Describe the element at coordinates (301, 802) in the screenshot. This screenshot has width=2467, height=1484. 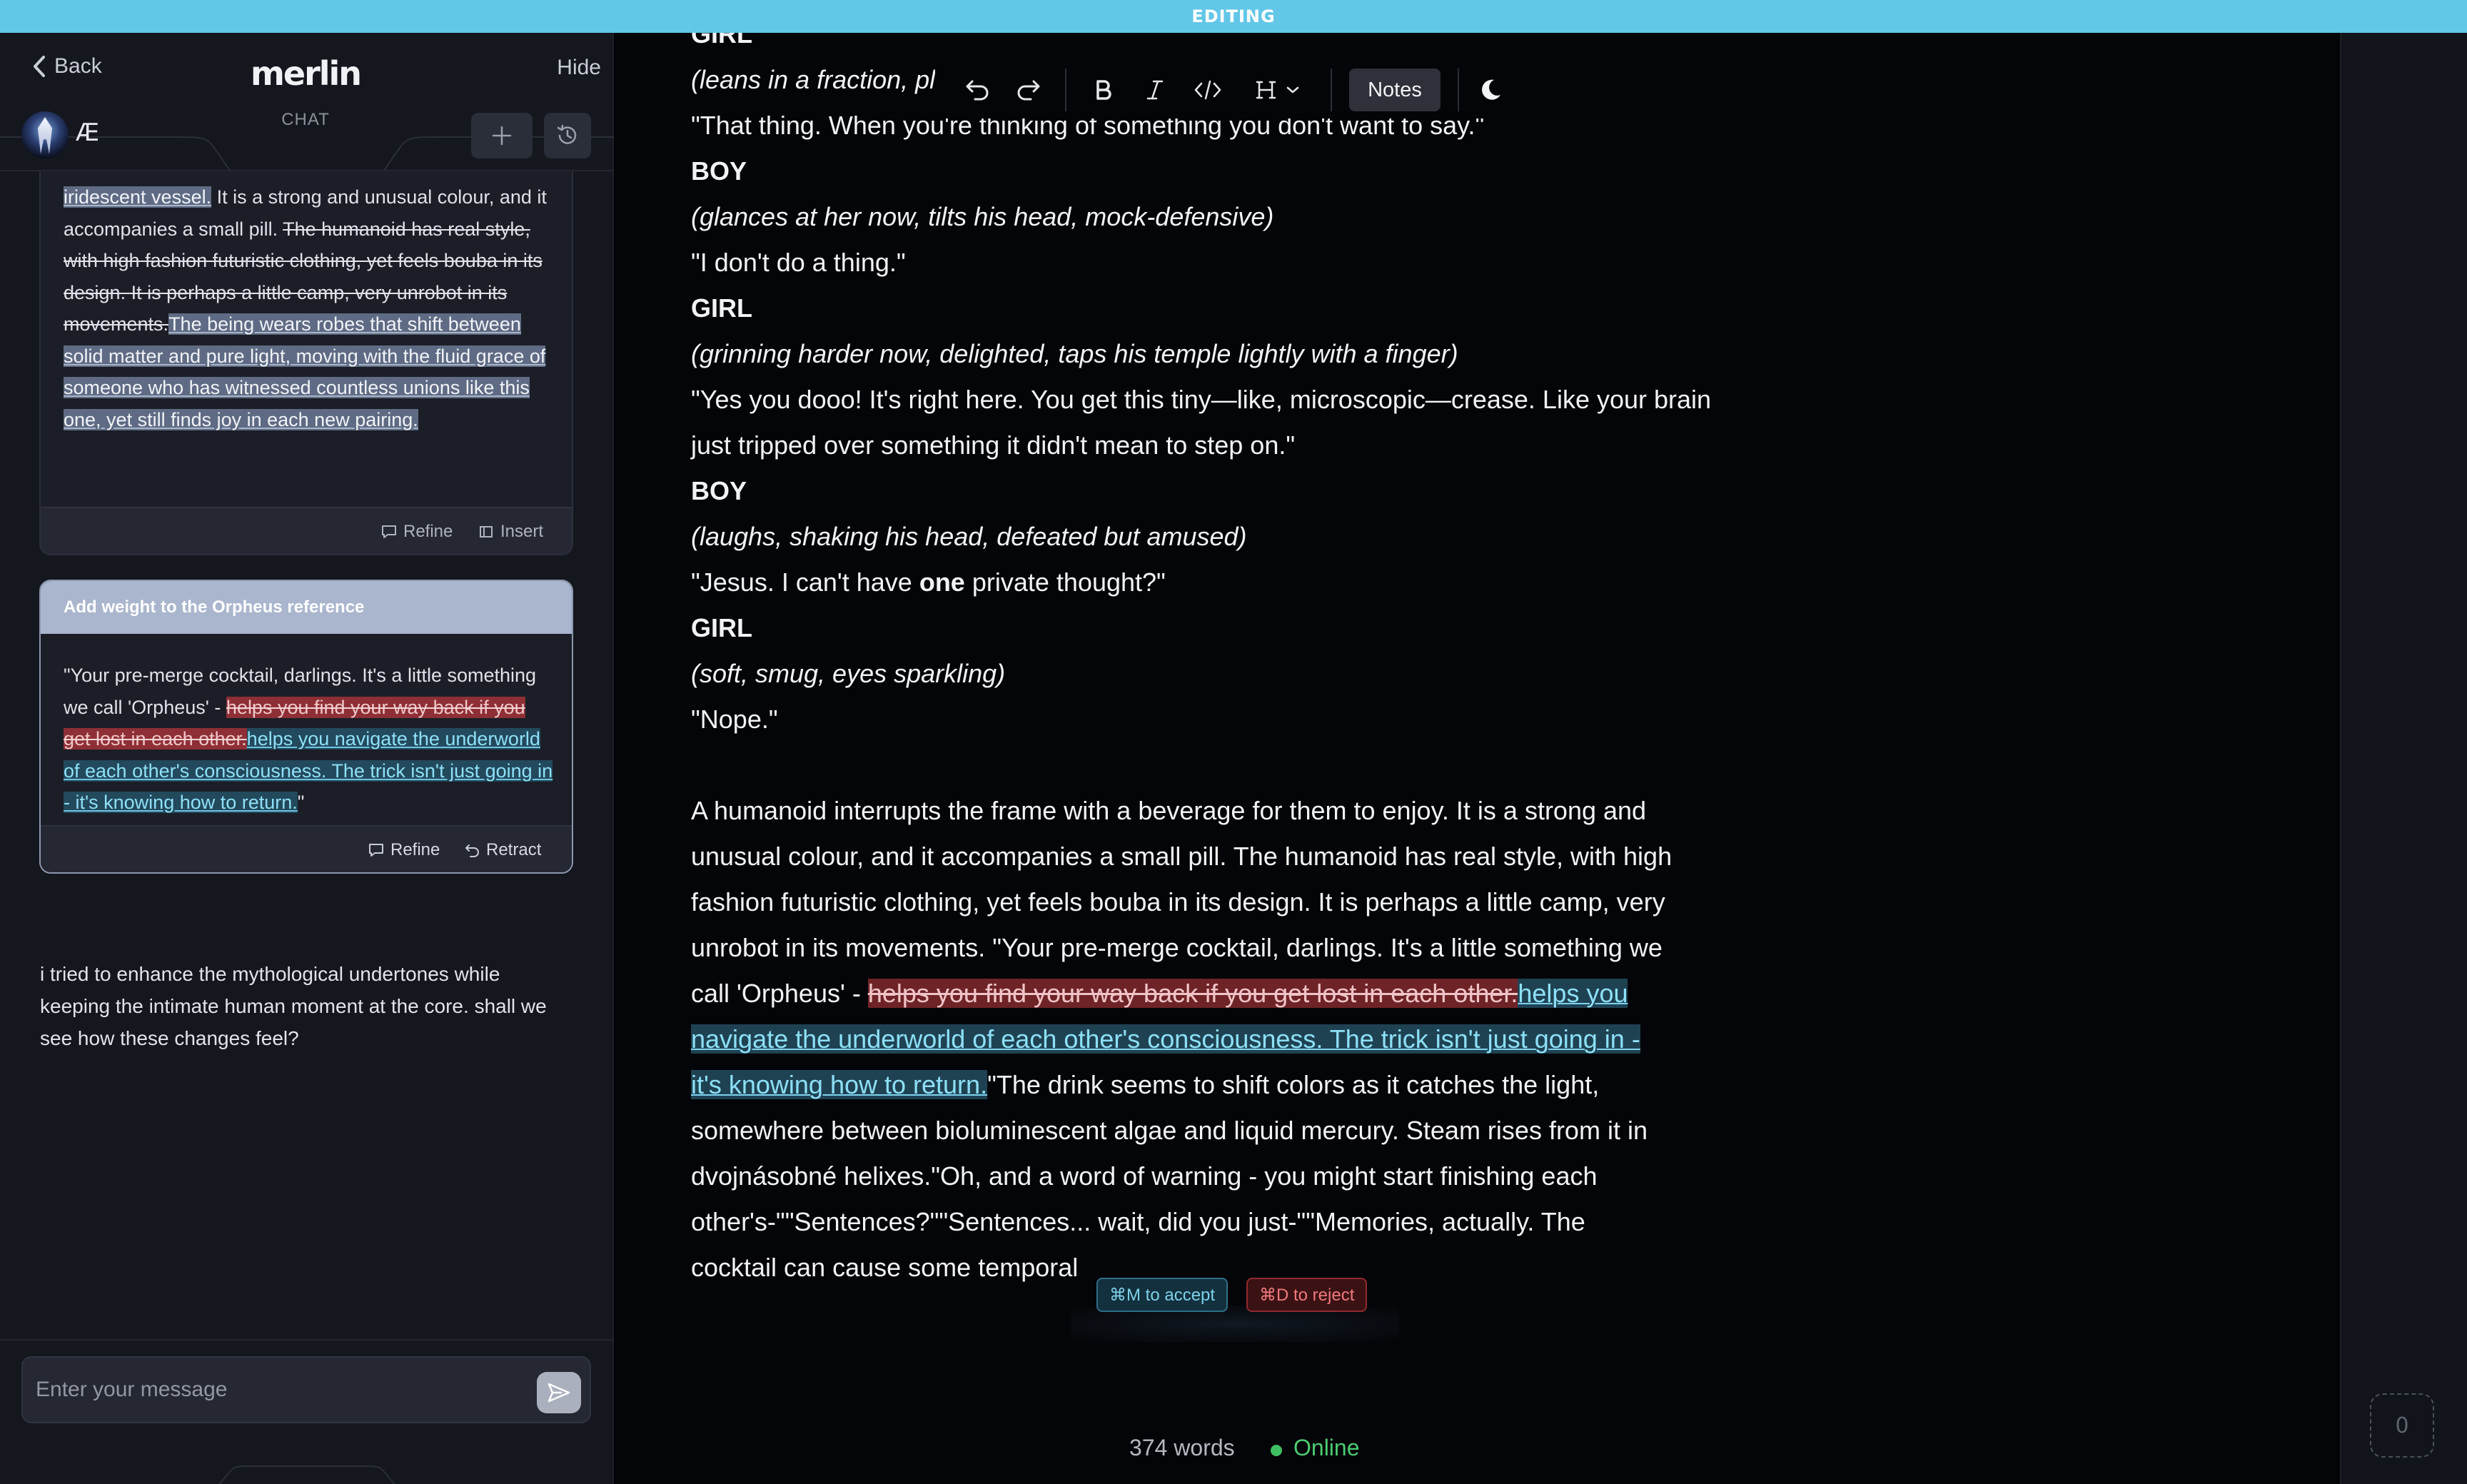
I see `suggestion-unchanged-text: "` at that location.